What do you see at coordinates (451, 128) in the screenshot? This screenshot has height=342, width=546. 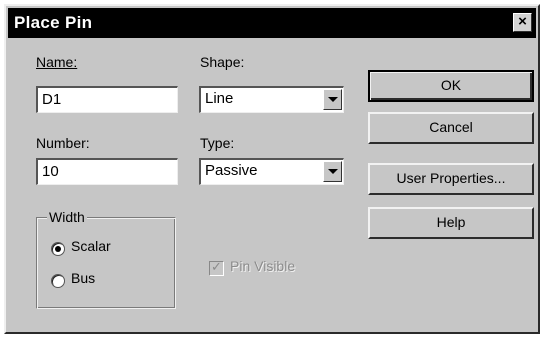 I see `cancel-button: Cancel` at bounding box center [451, 128].